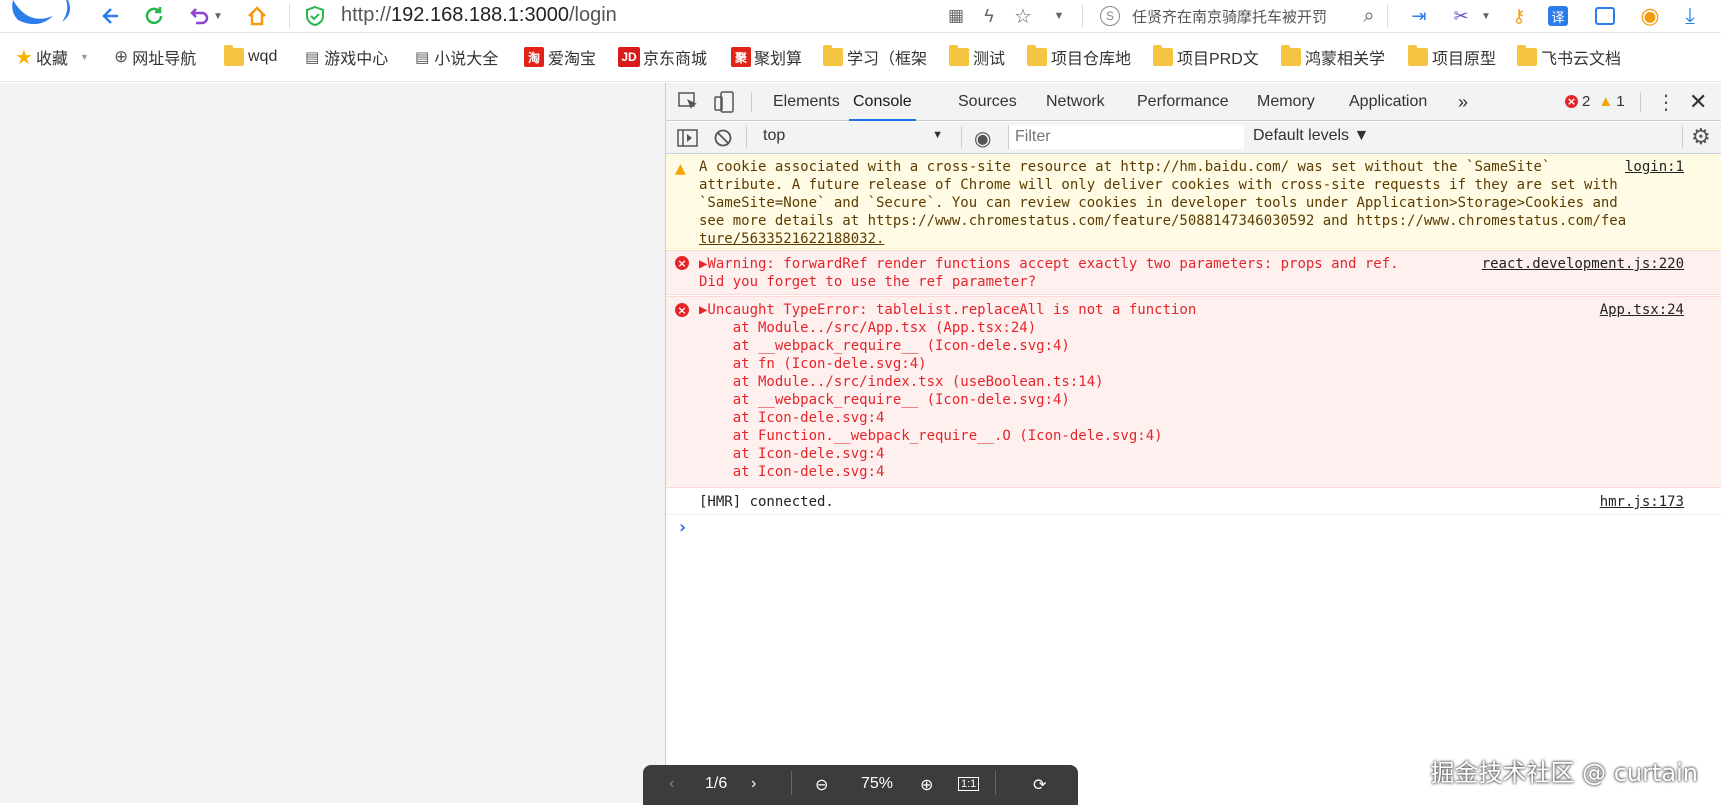 This screenshot has height=805, width=1721. Describe the element at coordinates (1311, 136) in the screenshot. I see `log-levels-dropdown: Default levels ▼` at that location.